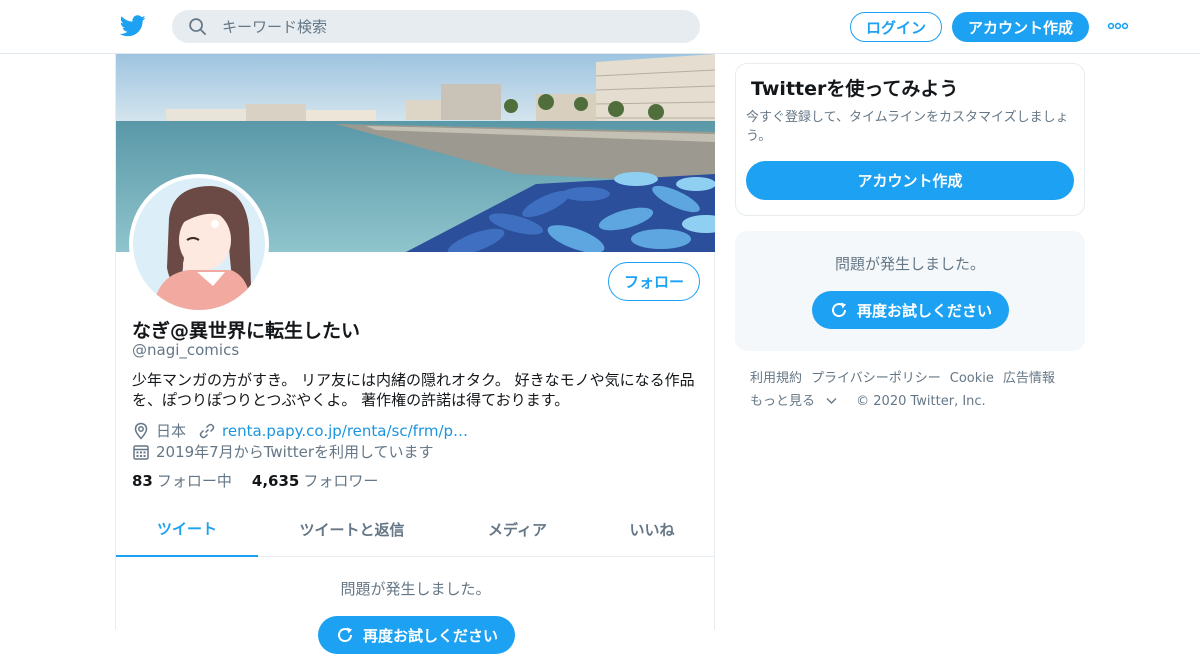 The height and width of the screenshot is (654, 1200). I want to click on profile-avatar, so click(199, 244).